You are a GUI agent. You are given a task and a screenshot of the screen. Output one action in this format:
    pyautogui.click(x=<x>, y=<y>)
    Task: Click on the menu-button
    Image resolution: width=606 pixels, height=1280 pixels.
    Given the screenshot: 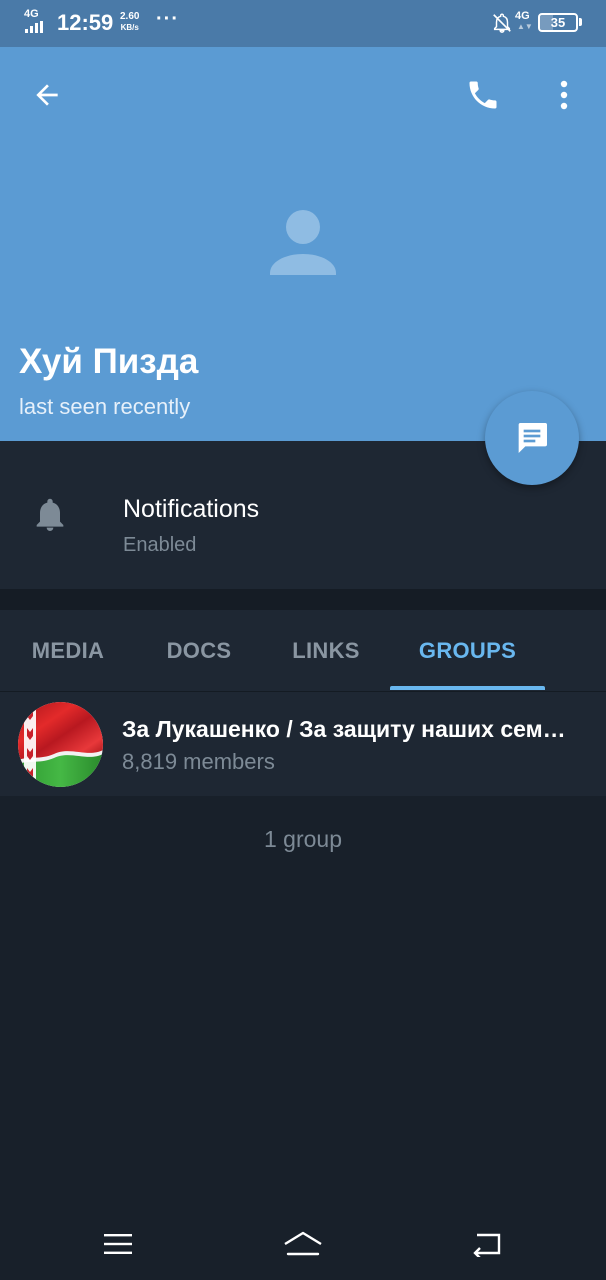 What is the action you would take?
    pyautogui.click(x=118, y=1244)
    